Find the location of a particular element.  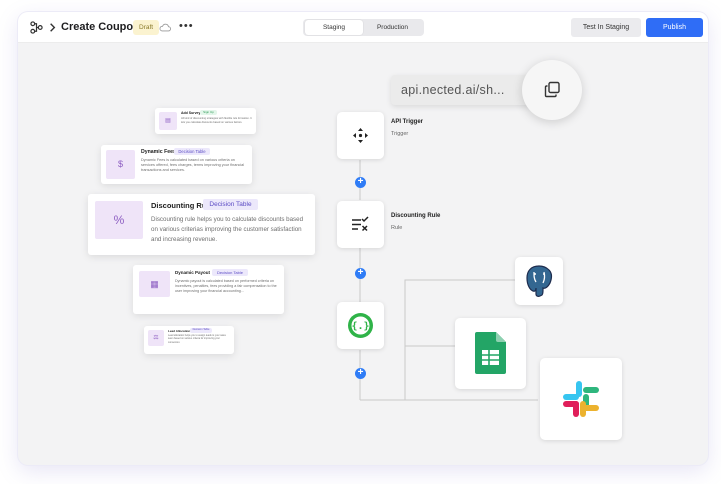

code-braces-icon: {.} is located at coordinates (360, 325).